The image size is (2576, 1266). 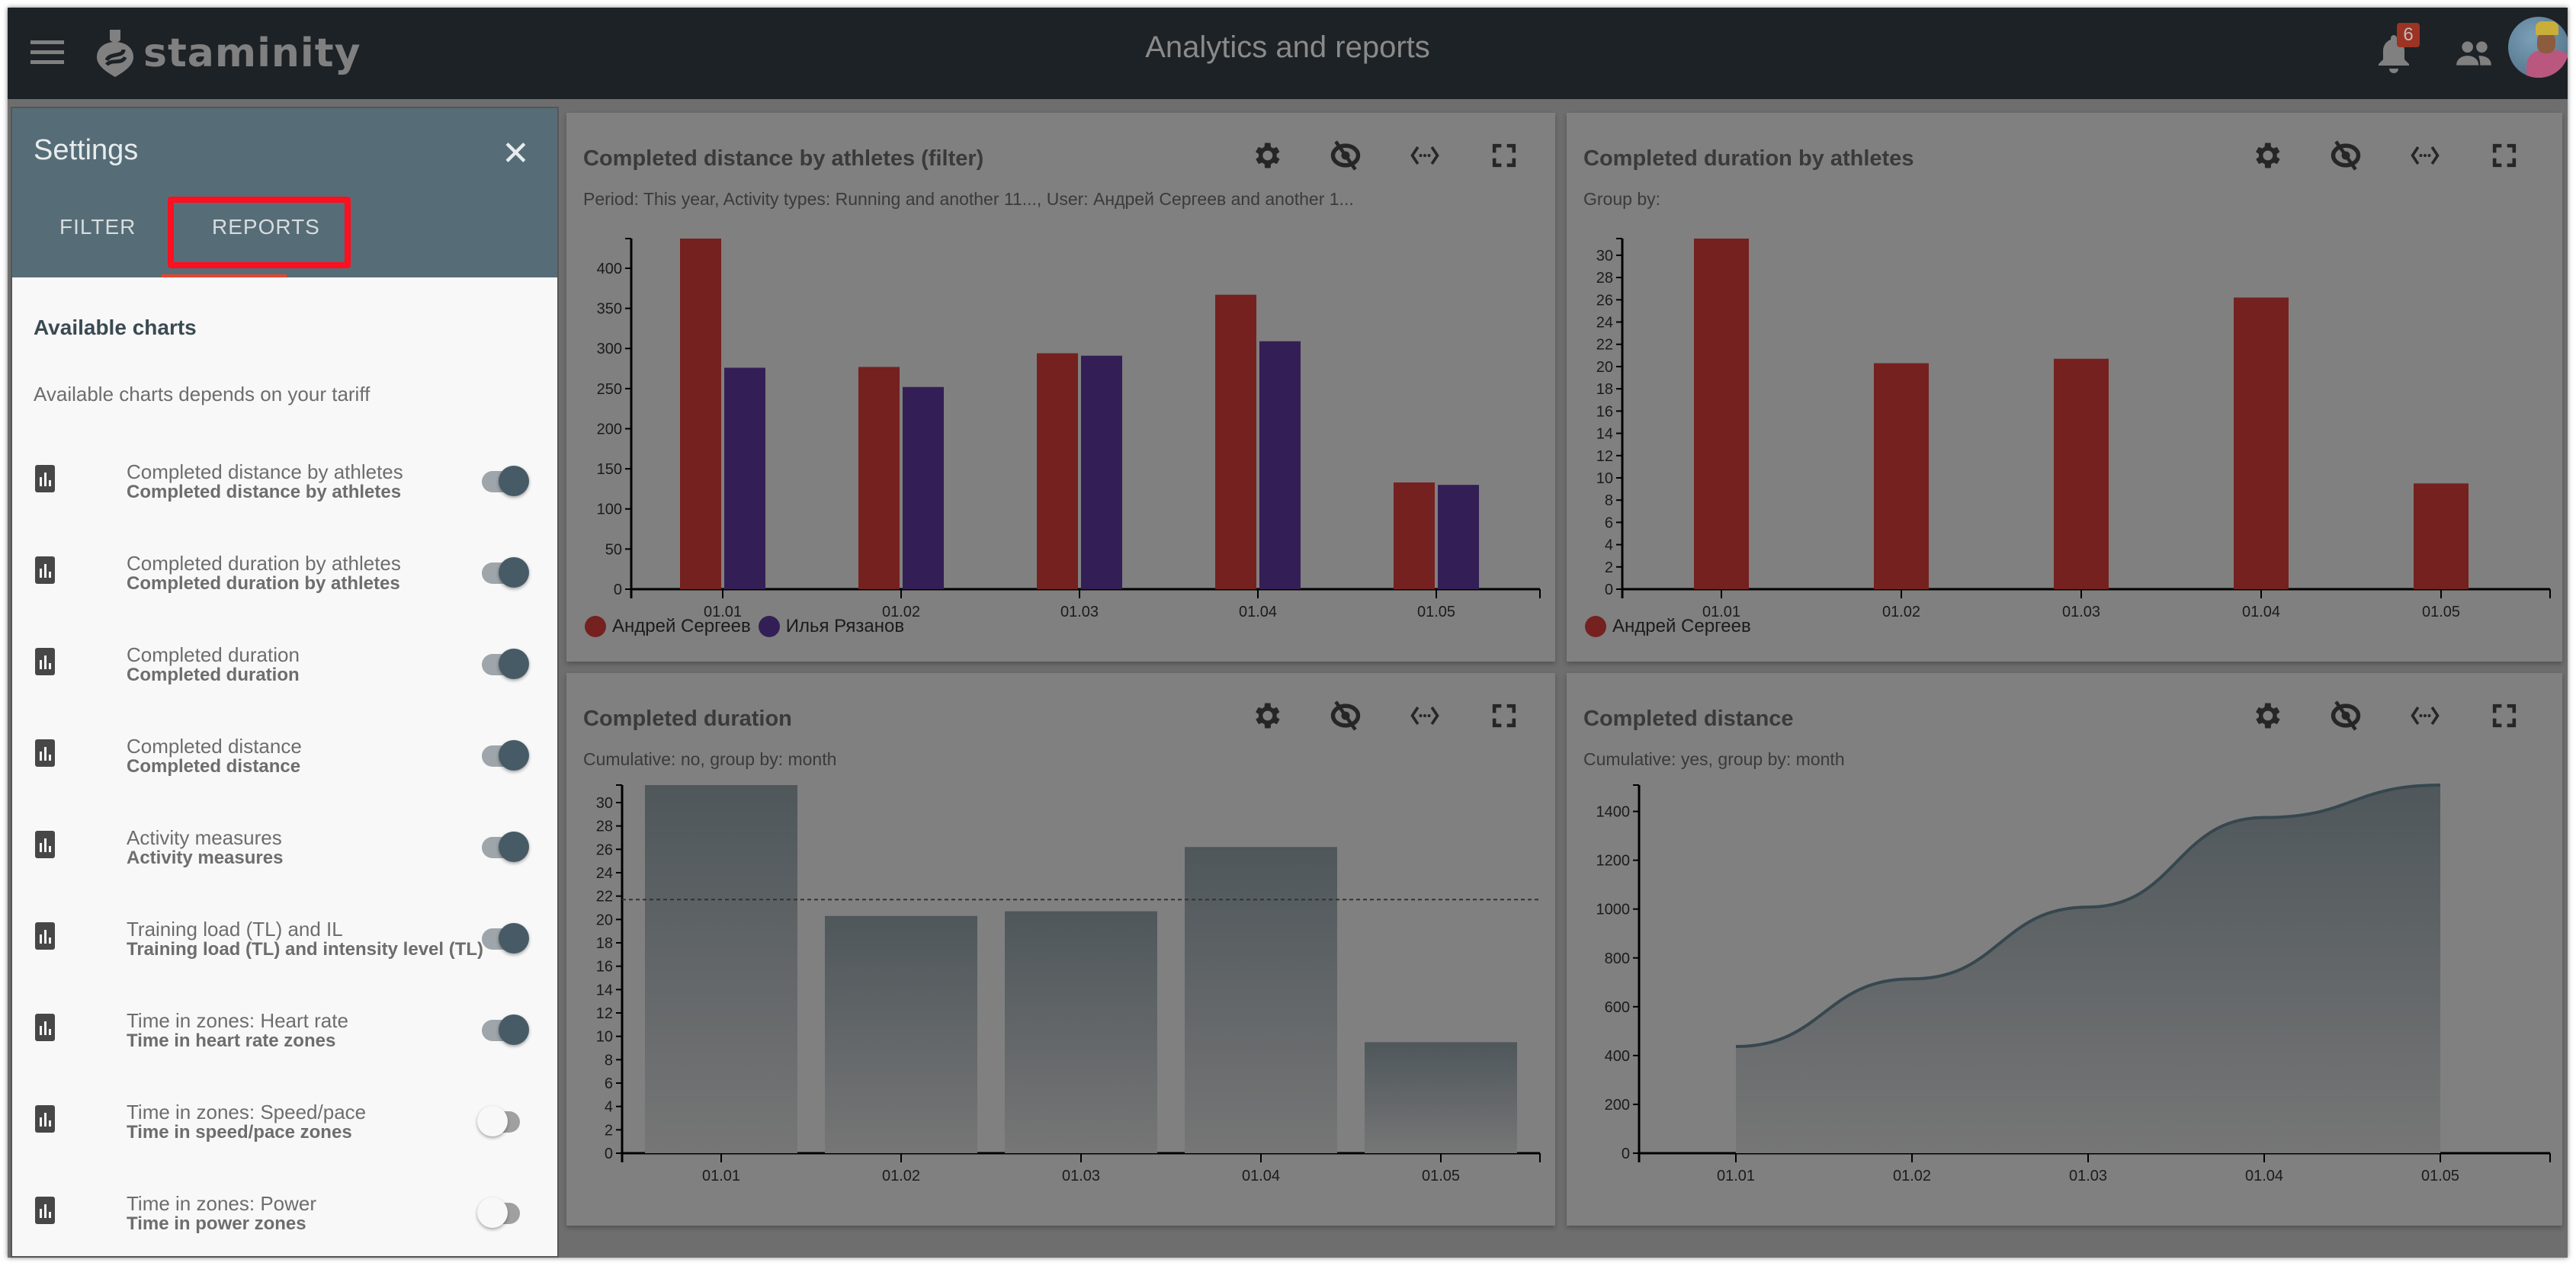 I want to click on chart-item-subtitle: Time in speed/pace zones, so click(x=239, y=1132).